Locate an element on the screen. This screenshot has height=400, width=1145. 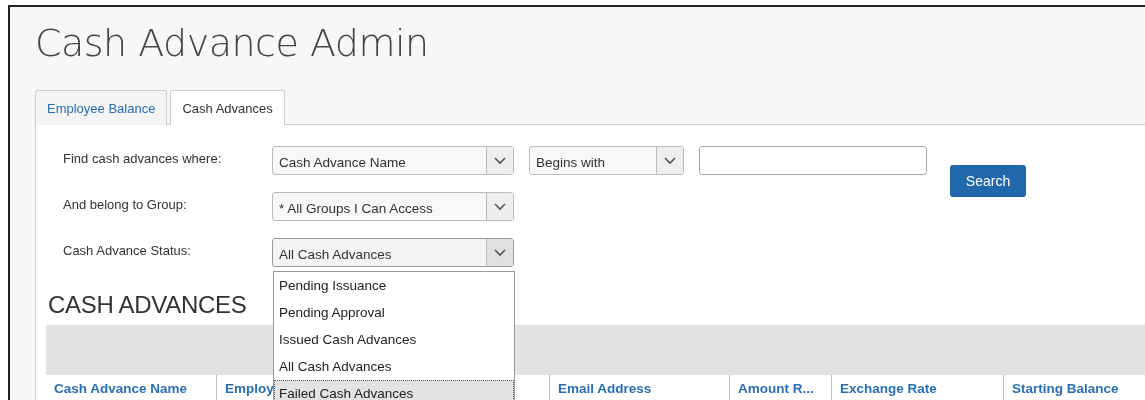
page-title: Cash Advance Admin is located at coordinates (232, 43).